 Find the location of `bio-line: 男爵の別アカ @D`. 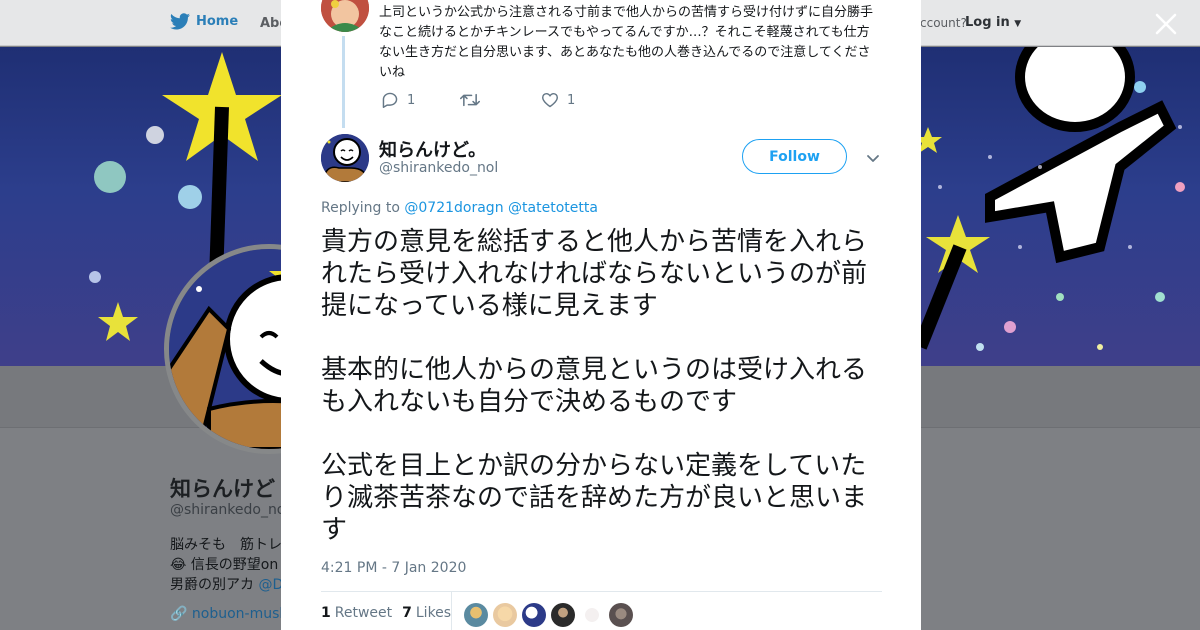

bio-line: 男爵の別アカ @D is located at coordinates (226, 585).